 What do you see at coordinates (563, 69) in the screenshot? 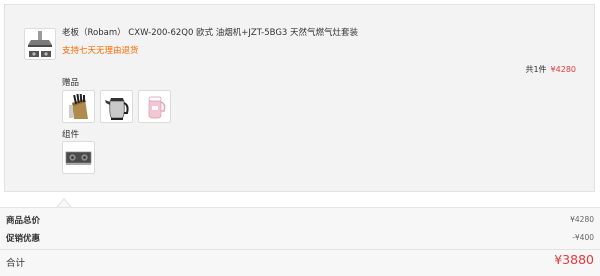
I see `item-price: ¥4280` at bounding box center [563, 69].